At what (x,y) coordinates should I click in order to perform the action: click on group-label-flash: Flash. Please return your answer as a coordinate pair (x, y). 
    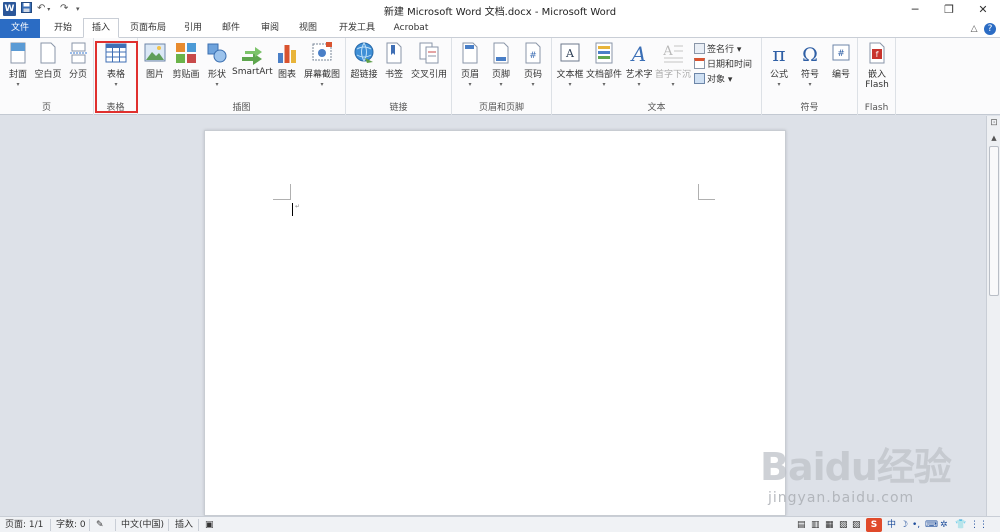
    Looking at the image, I should click on (876, 108).